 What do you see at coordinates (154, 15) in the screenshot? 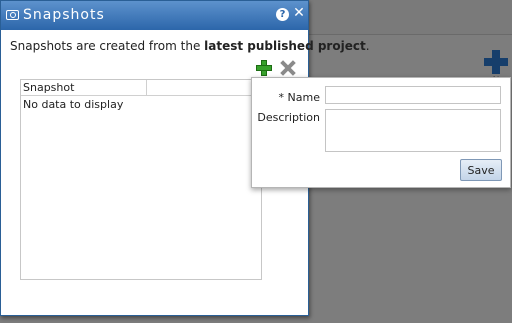
I see `dialog-titlebar: Snapshots ? ✕` at bounding box center [154, 15].